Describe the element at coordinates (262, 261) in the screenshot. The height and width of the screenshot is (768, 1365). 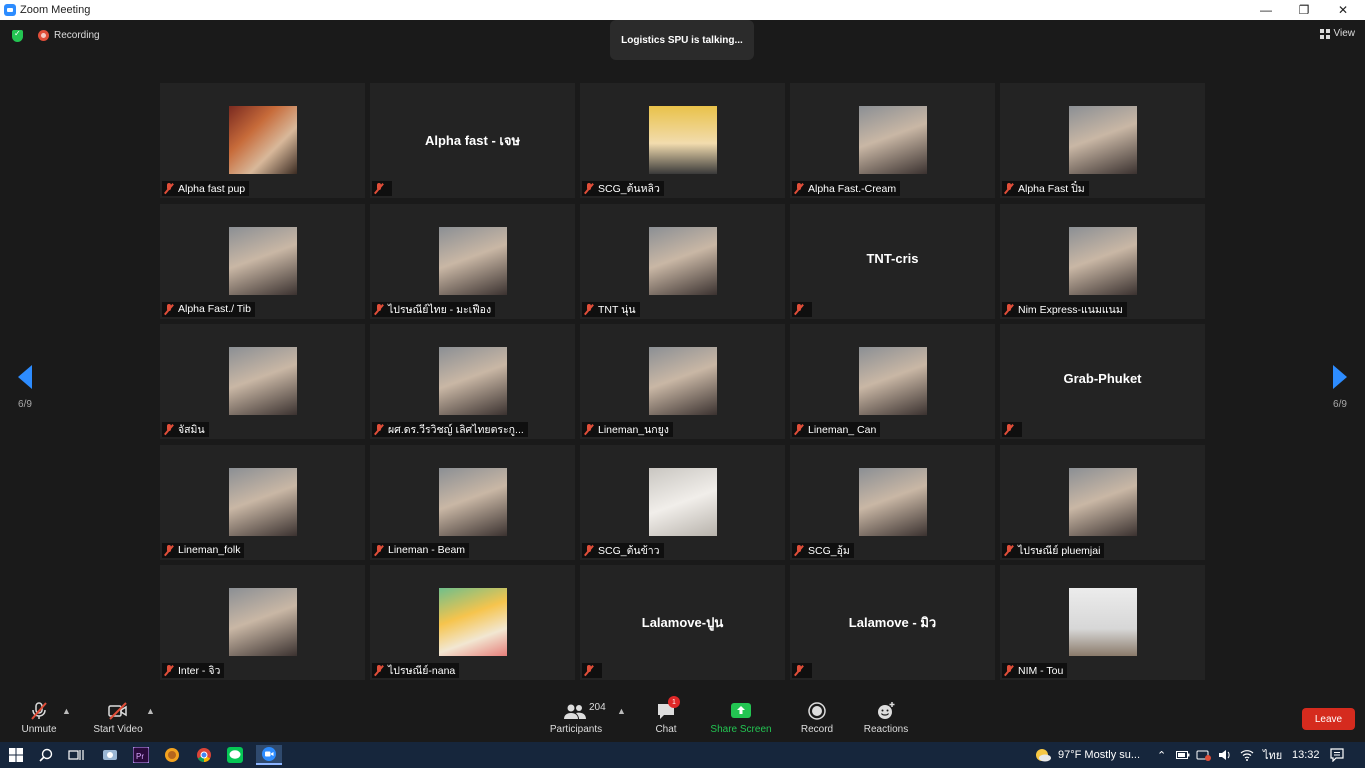
I see `participant-tile: Alpha Fast./ Tib` at that location.